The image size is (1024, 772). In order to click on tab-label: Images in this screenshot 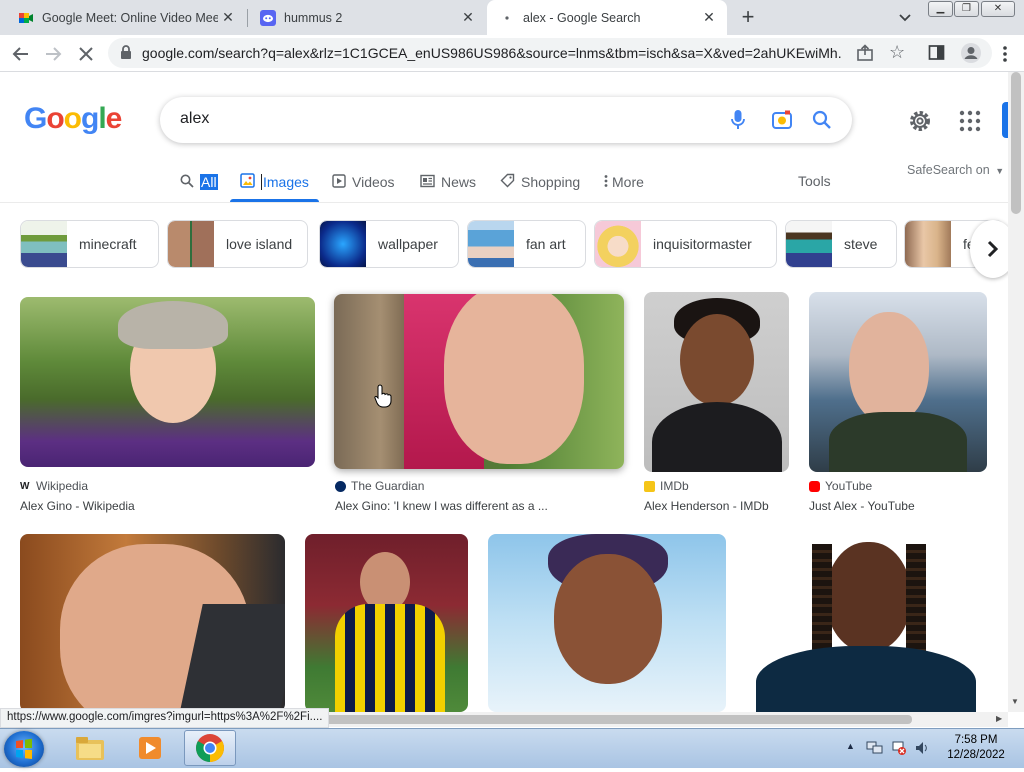, I will do `click(285, 182)`.